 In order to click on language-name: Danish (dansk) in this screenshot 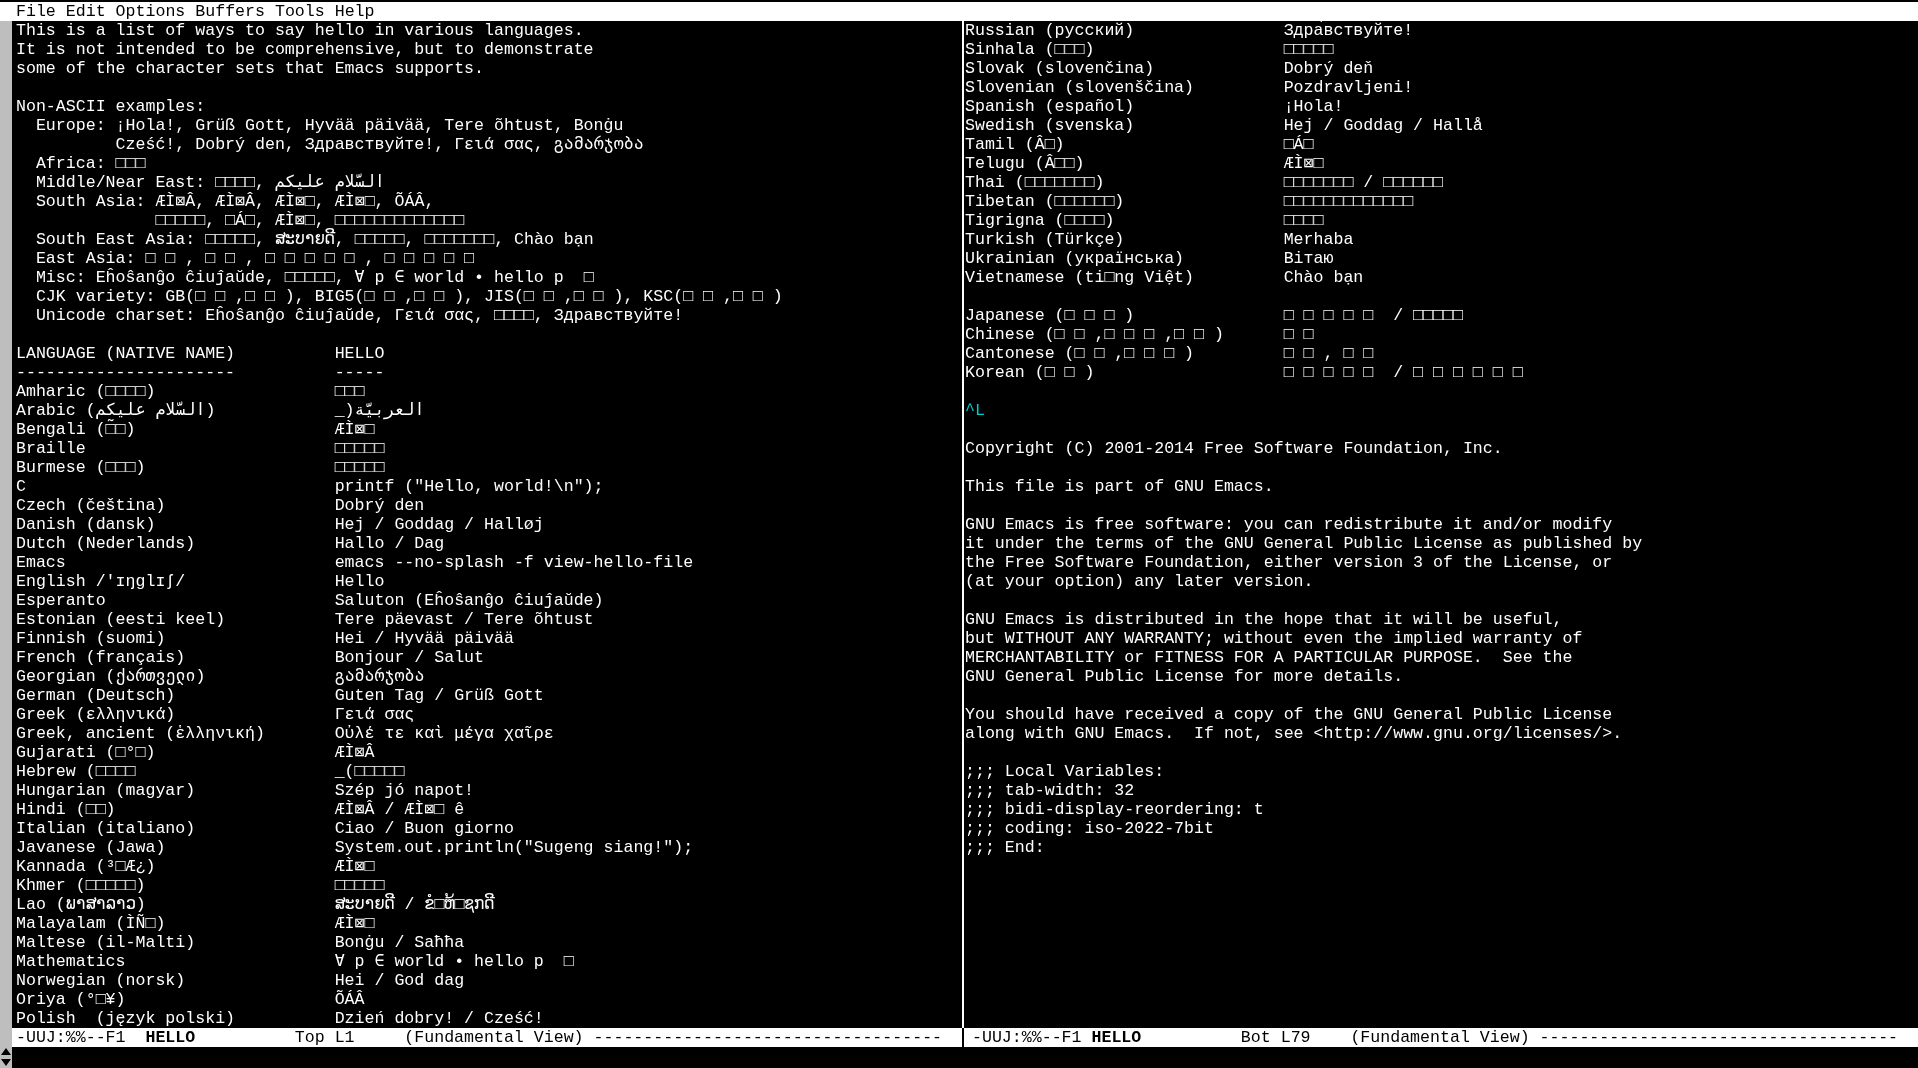, I will do `click(86, 524)`.